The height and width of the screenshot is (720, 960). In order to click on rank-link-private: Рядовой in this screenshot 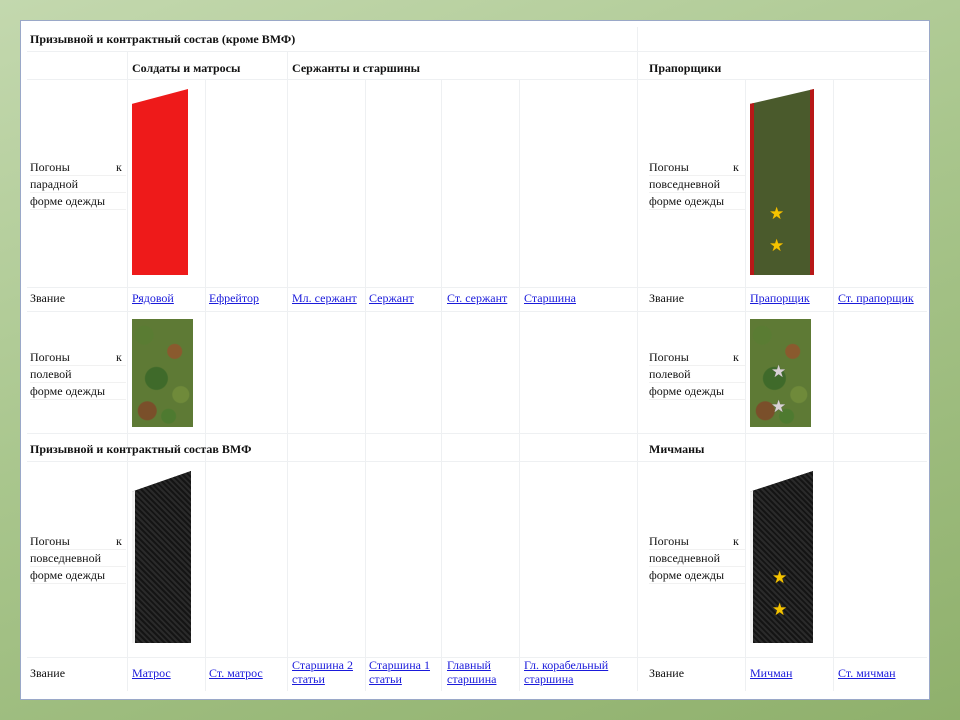, I will do `click(153, 298)`.